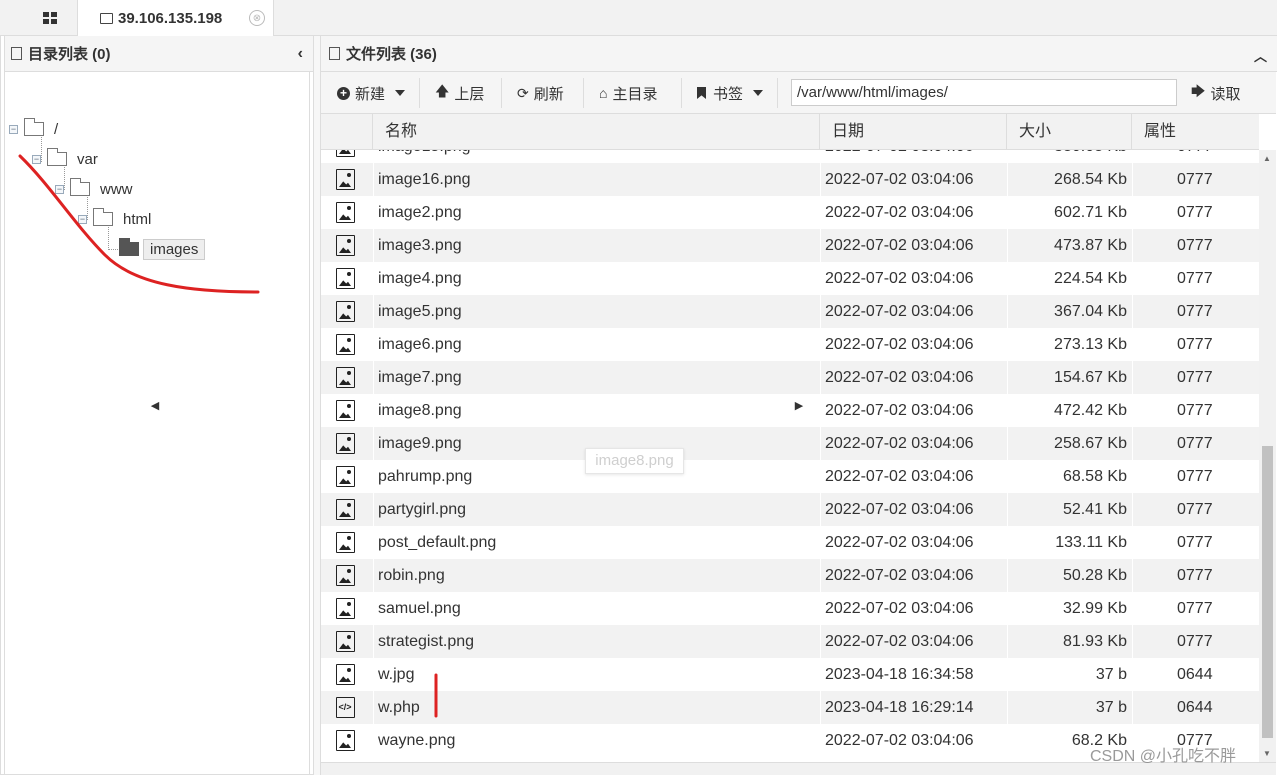  What do you see at coordinates (33, 129) in the screenshot?
I see `tree-node-root: − /` at bounding box center [33, 129].